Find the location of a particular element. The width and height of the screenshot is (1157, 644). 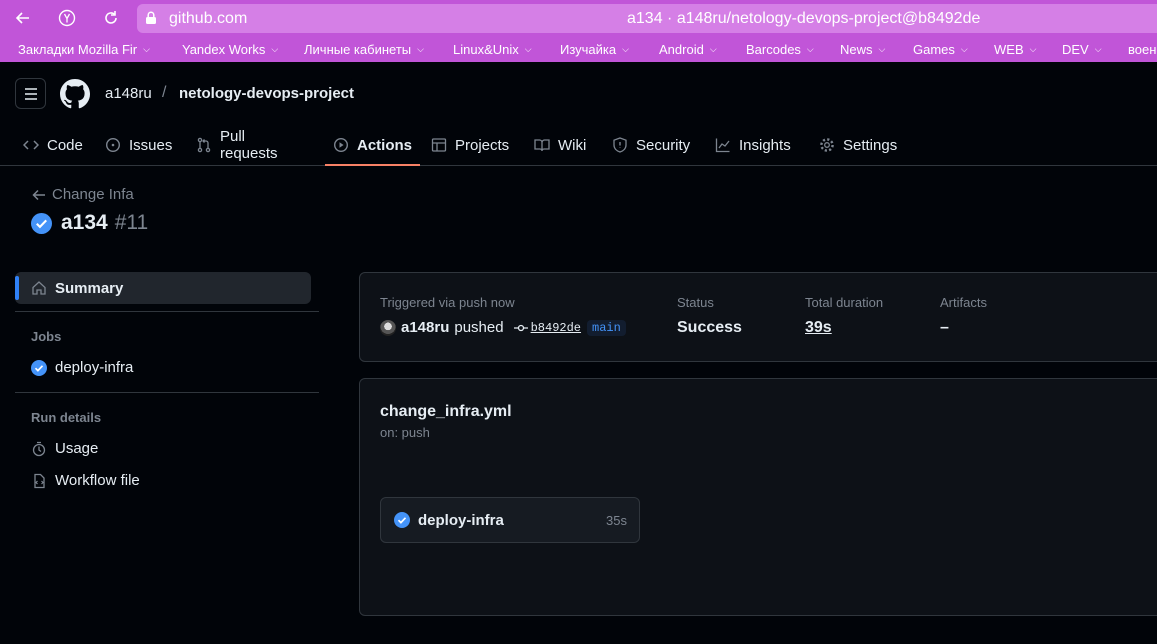

sidebar-item-label: Summary is located at coordinates (89, 288).